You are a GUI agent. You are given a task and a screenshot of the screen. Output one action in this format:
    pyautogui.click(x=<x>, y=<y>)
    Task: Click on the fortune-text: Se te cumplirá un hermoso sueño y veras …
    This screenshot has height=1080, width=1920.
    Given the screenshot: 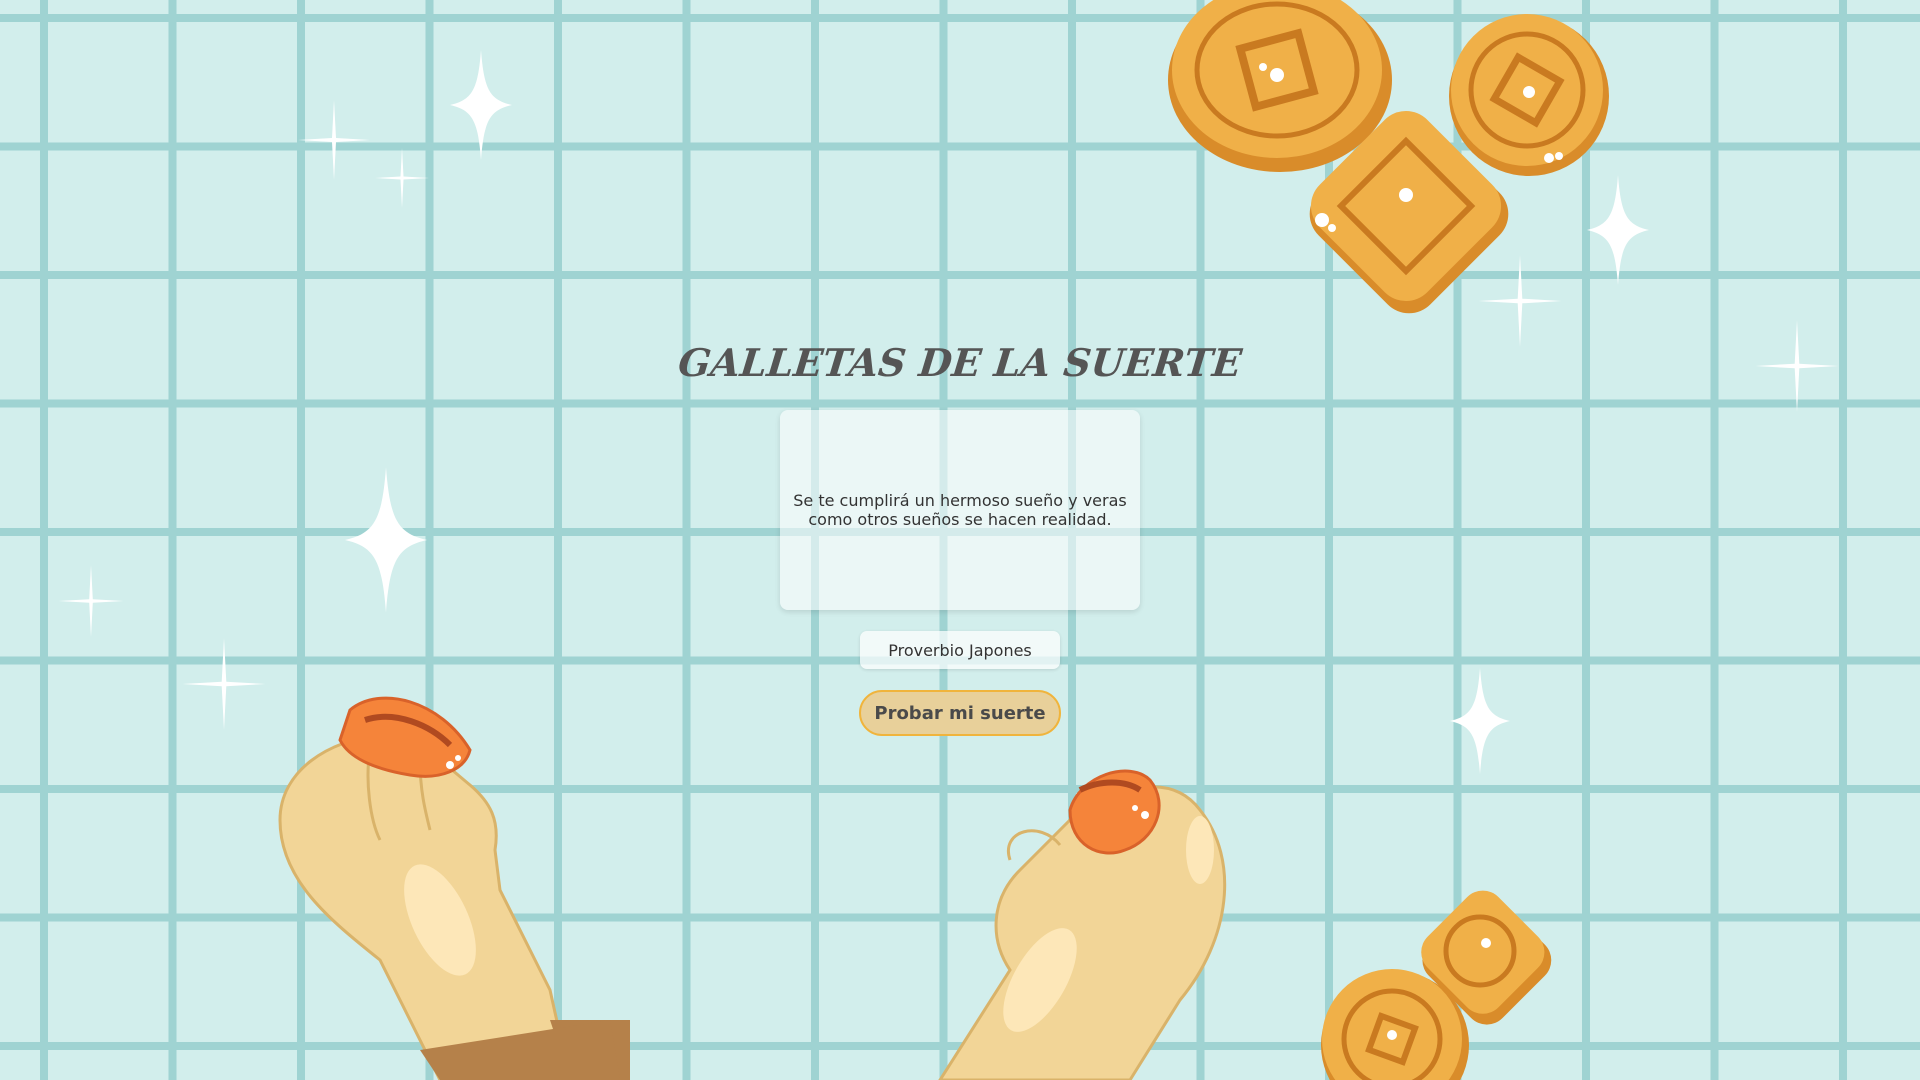 What is the action you would take?
    pyautogui.click(x=960, y=510)
    